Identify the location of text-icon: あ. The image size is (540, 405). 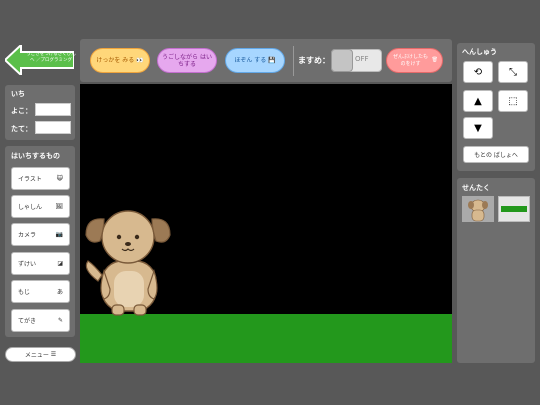
(59, 292).